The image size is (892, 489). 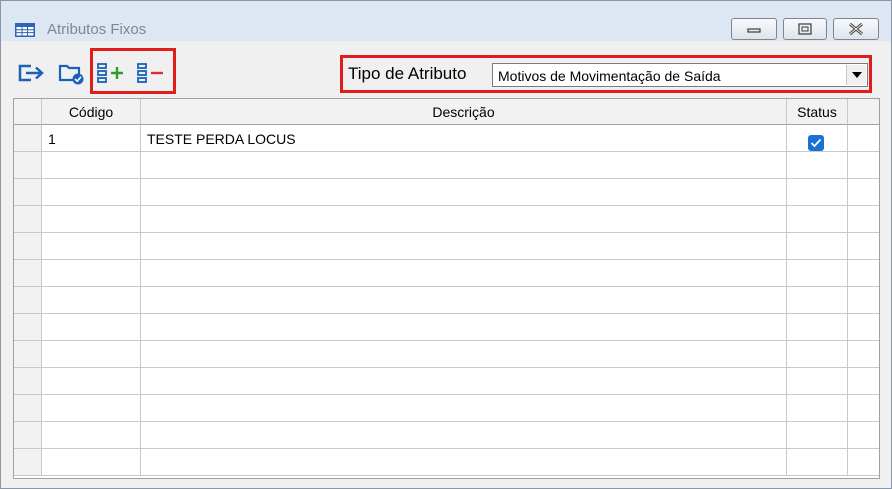 I want to click on tipo-atributo-label: Tipo de Atributo, so click(x=407, y=73).